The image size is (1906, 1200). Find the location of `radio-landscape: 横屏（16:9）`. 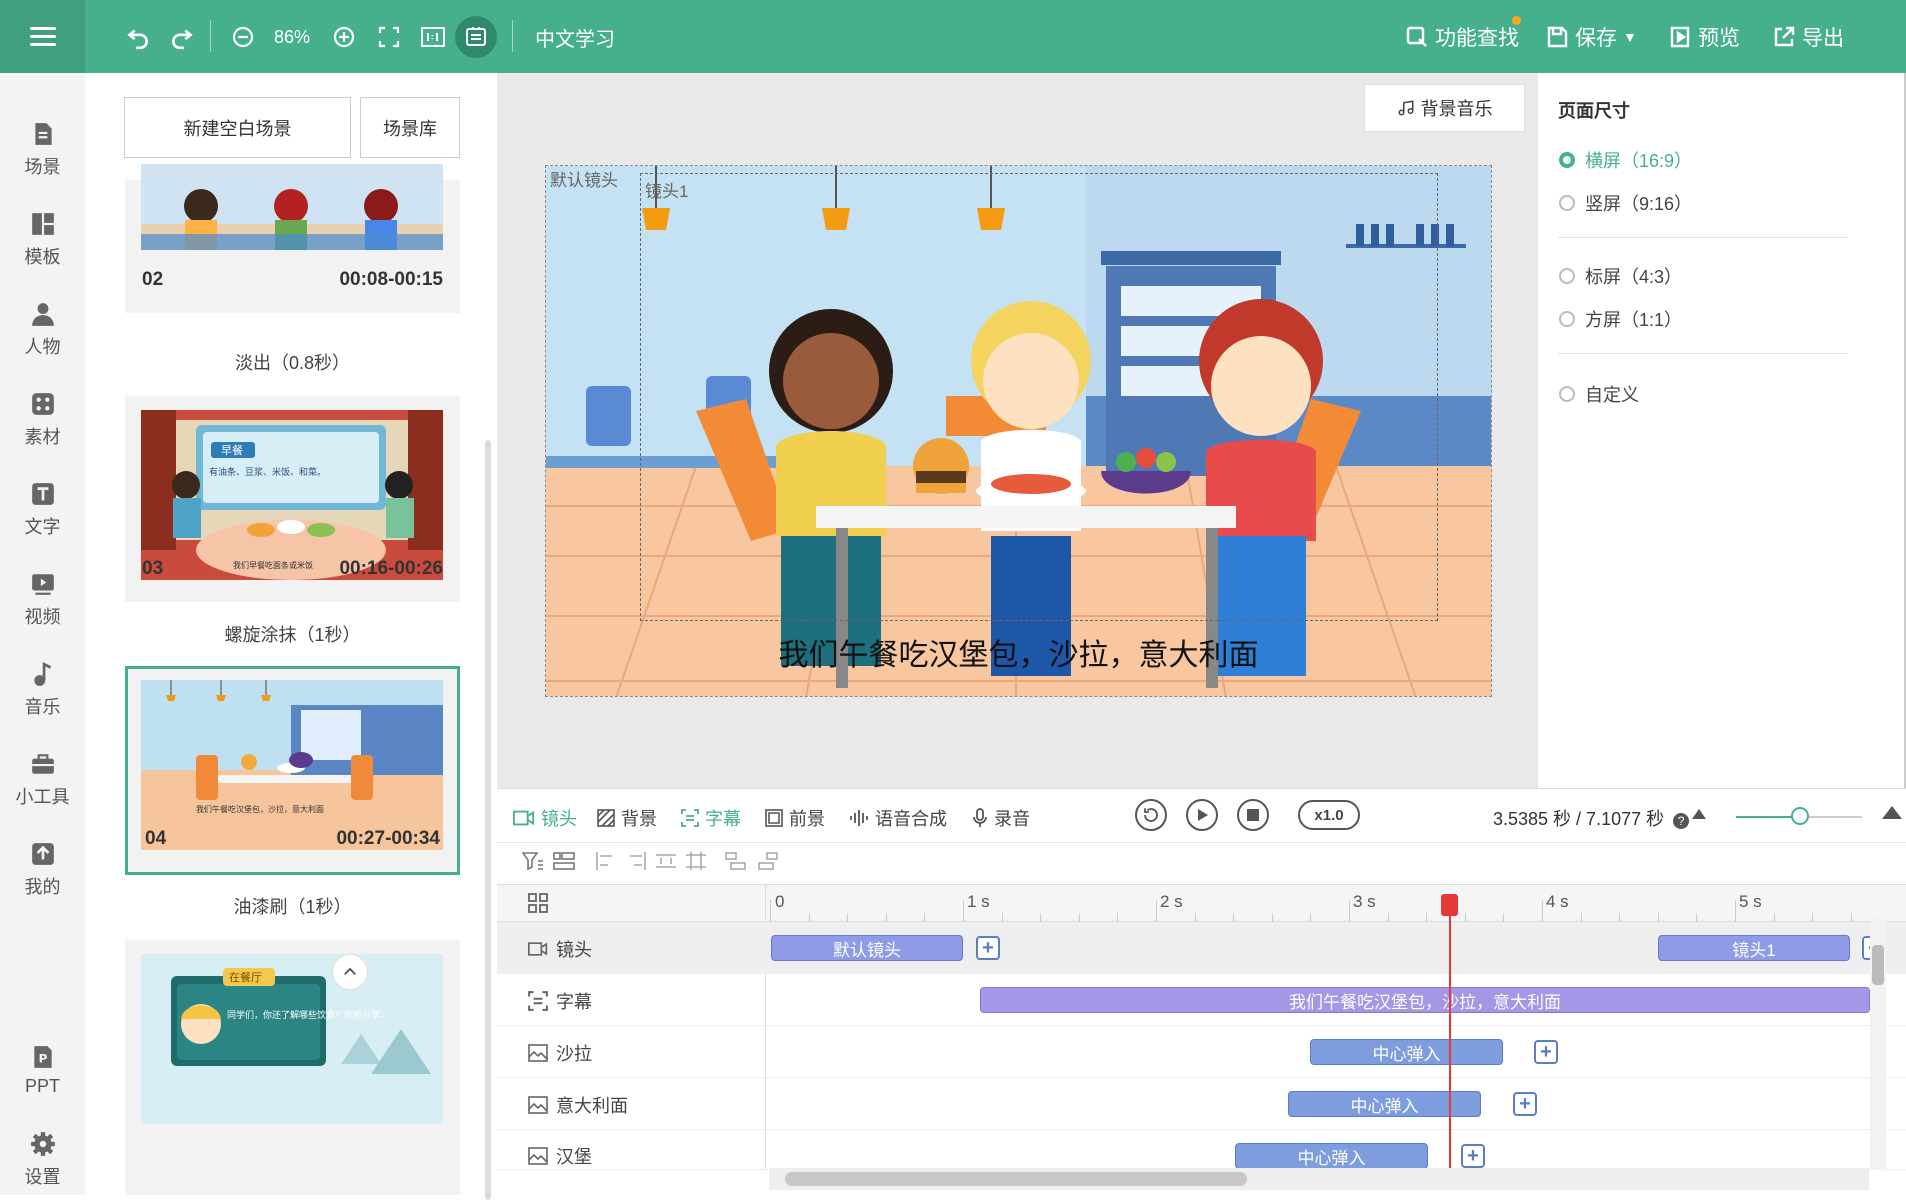

radio-landscape: 横屏（16:9） is located at coordinates (1625, 160).